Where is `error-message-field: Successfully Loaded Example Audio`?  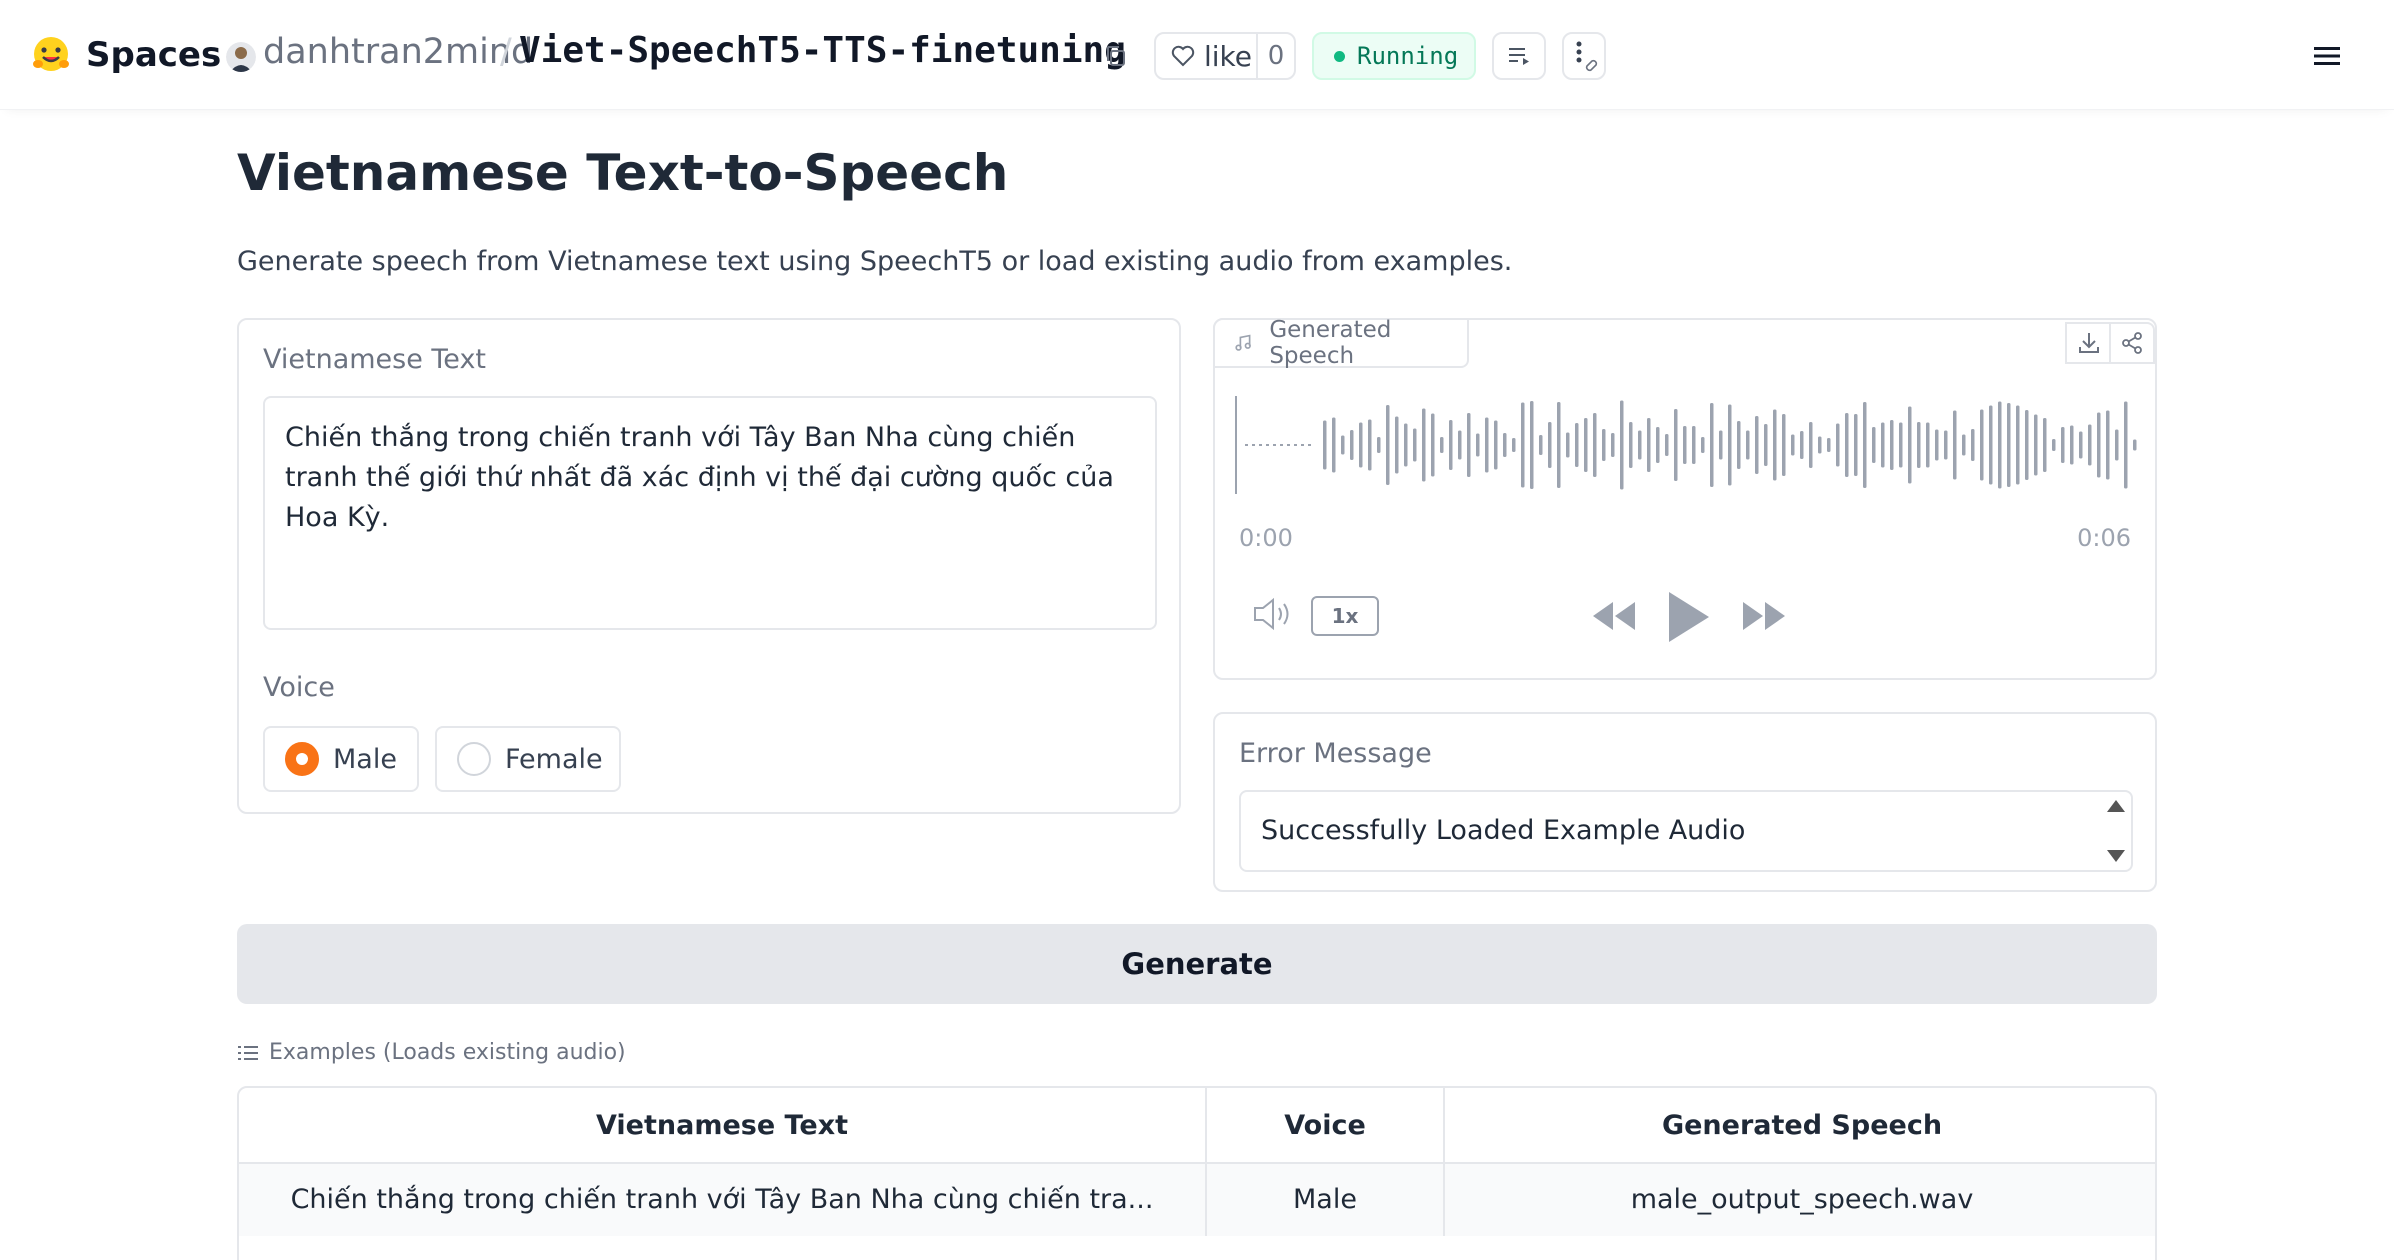
error-message-field: Successfully Loaded Example Audio is located at coordinates (1686, 831).